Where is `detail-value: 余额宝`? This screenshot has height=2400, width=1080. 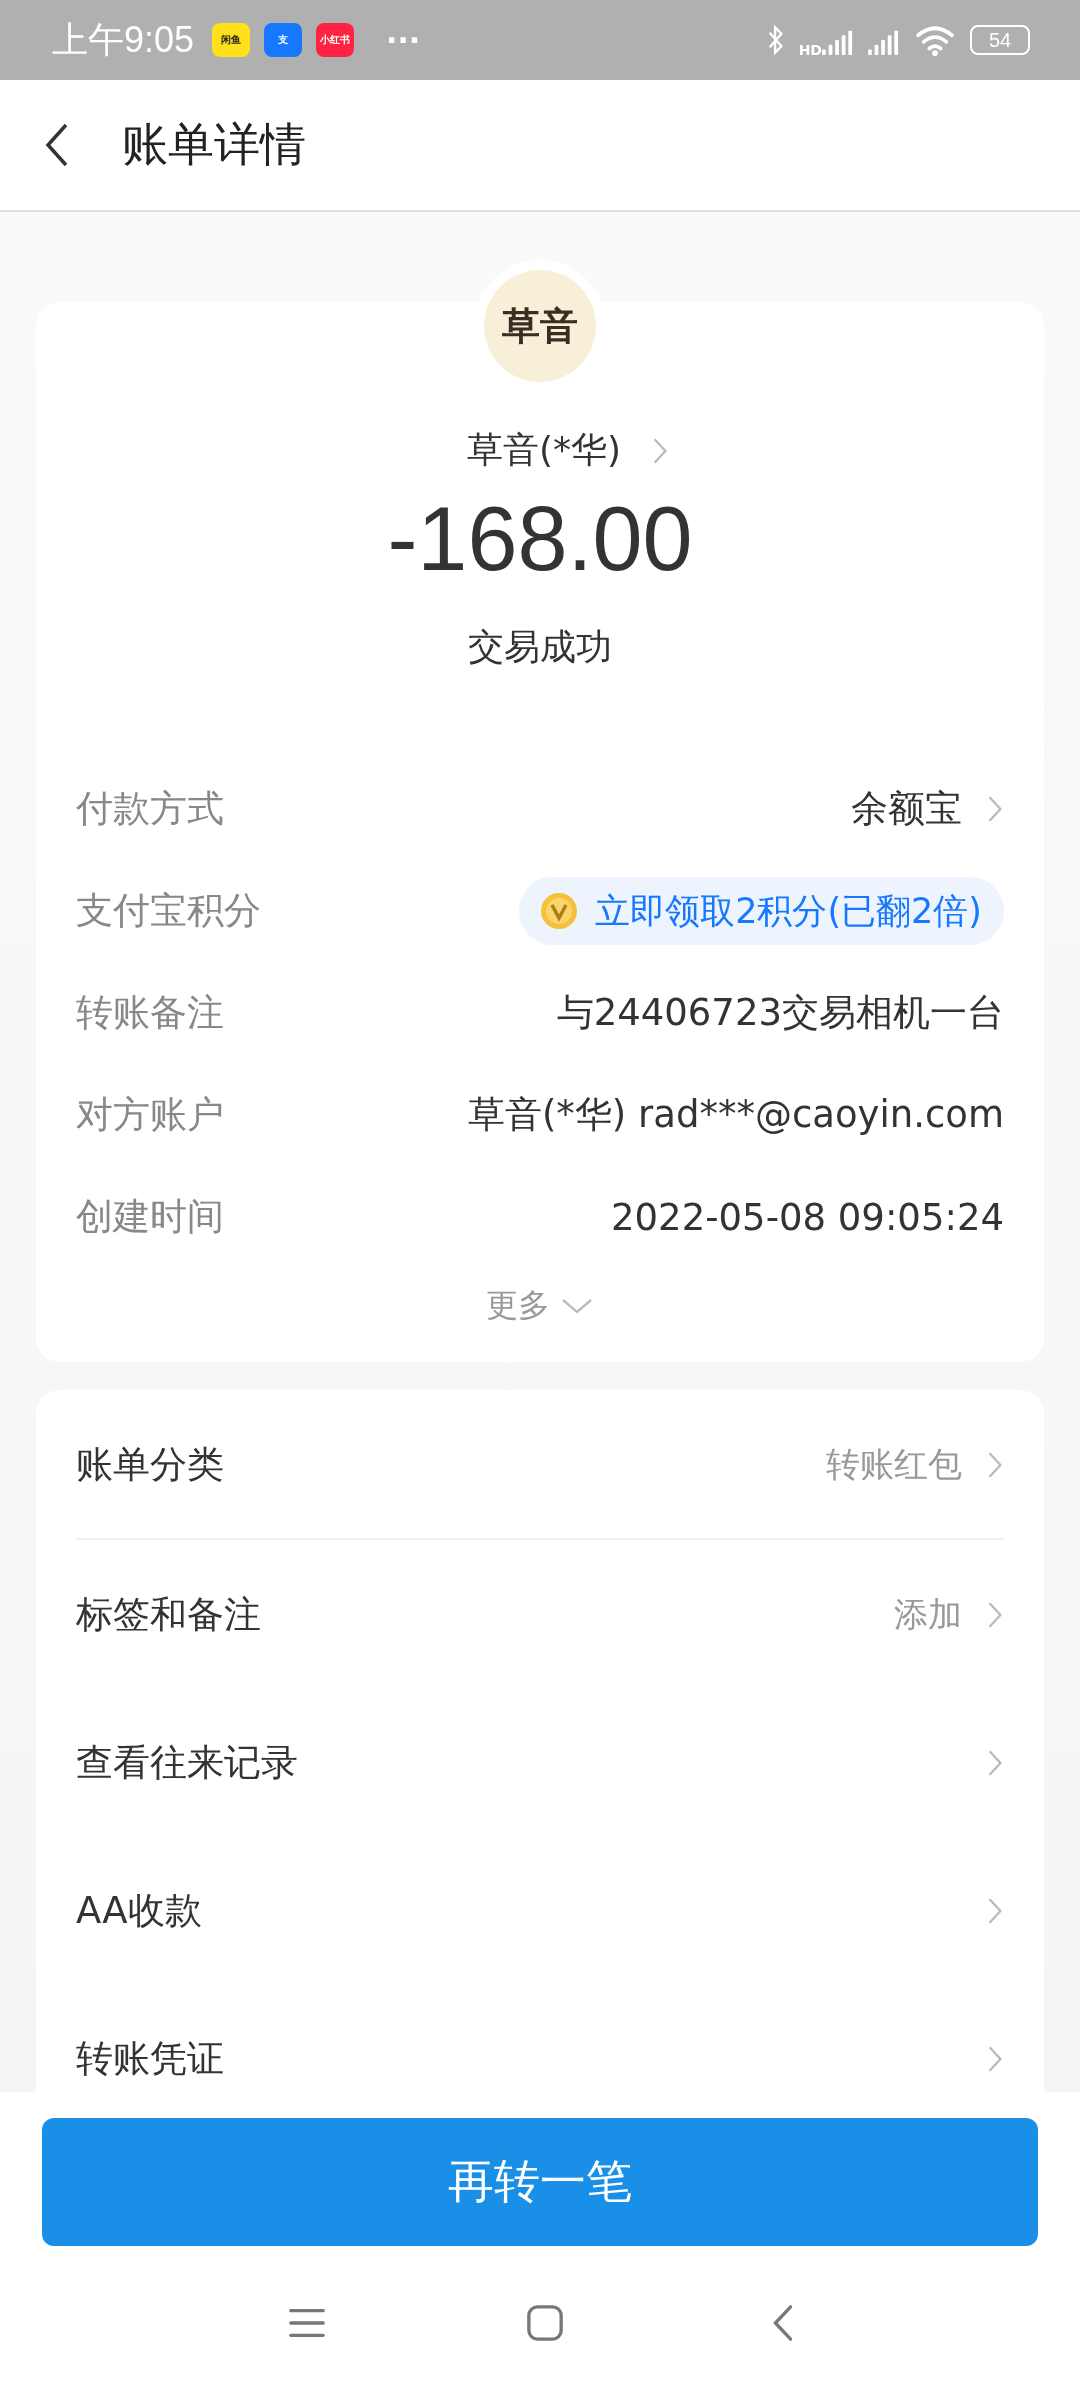 detail-value: 余额宝 is located at coordinates (906, 809).